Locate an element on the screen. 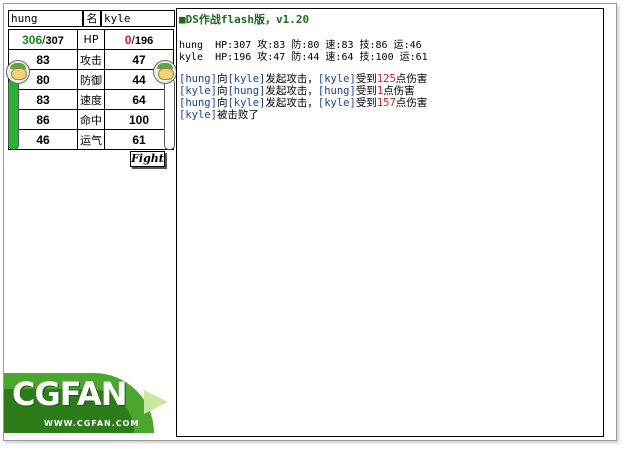 The height and width of the screenshot is (449, 624). player2-hp-gauge is located at coordinates (169, 114).